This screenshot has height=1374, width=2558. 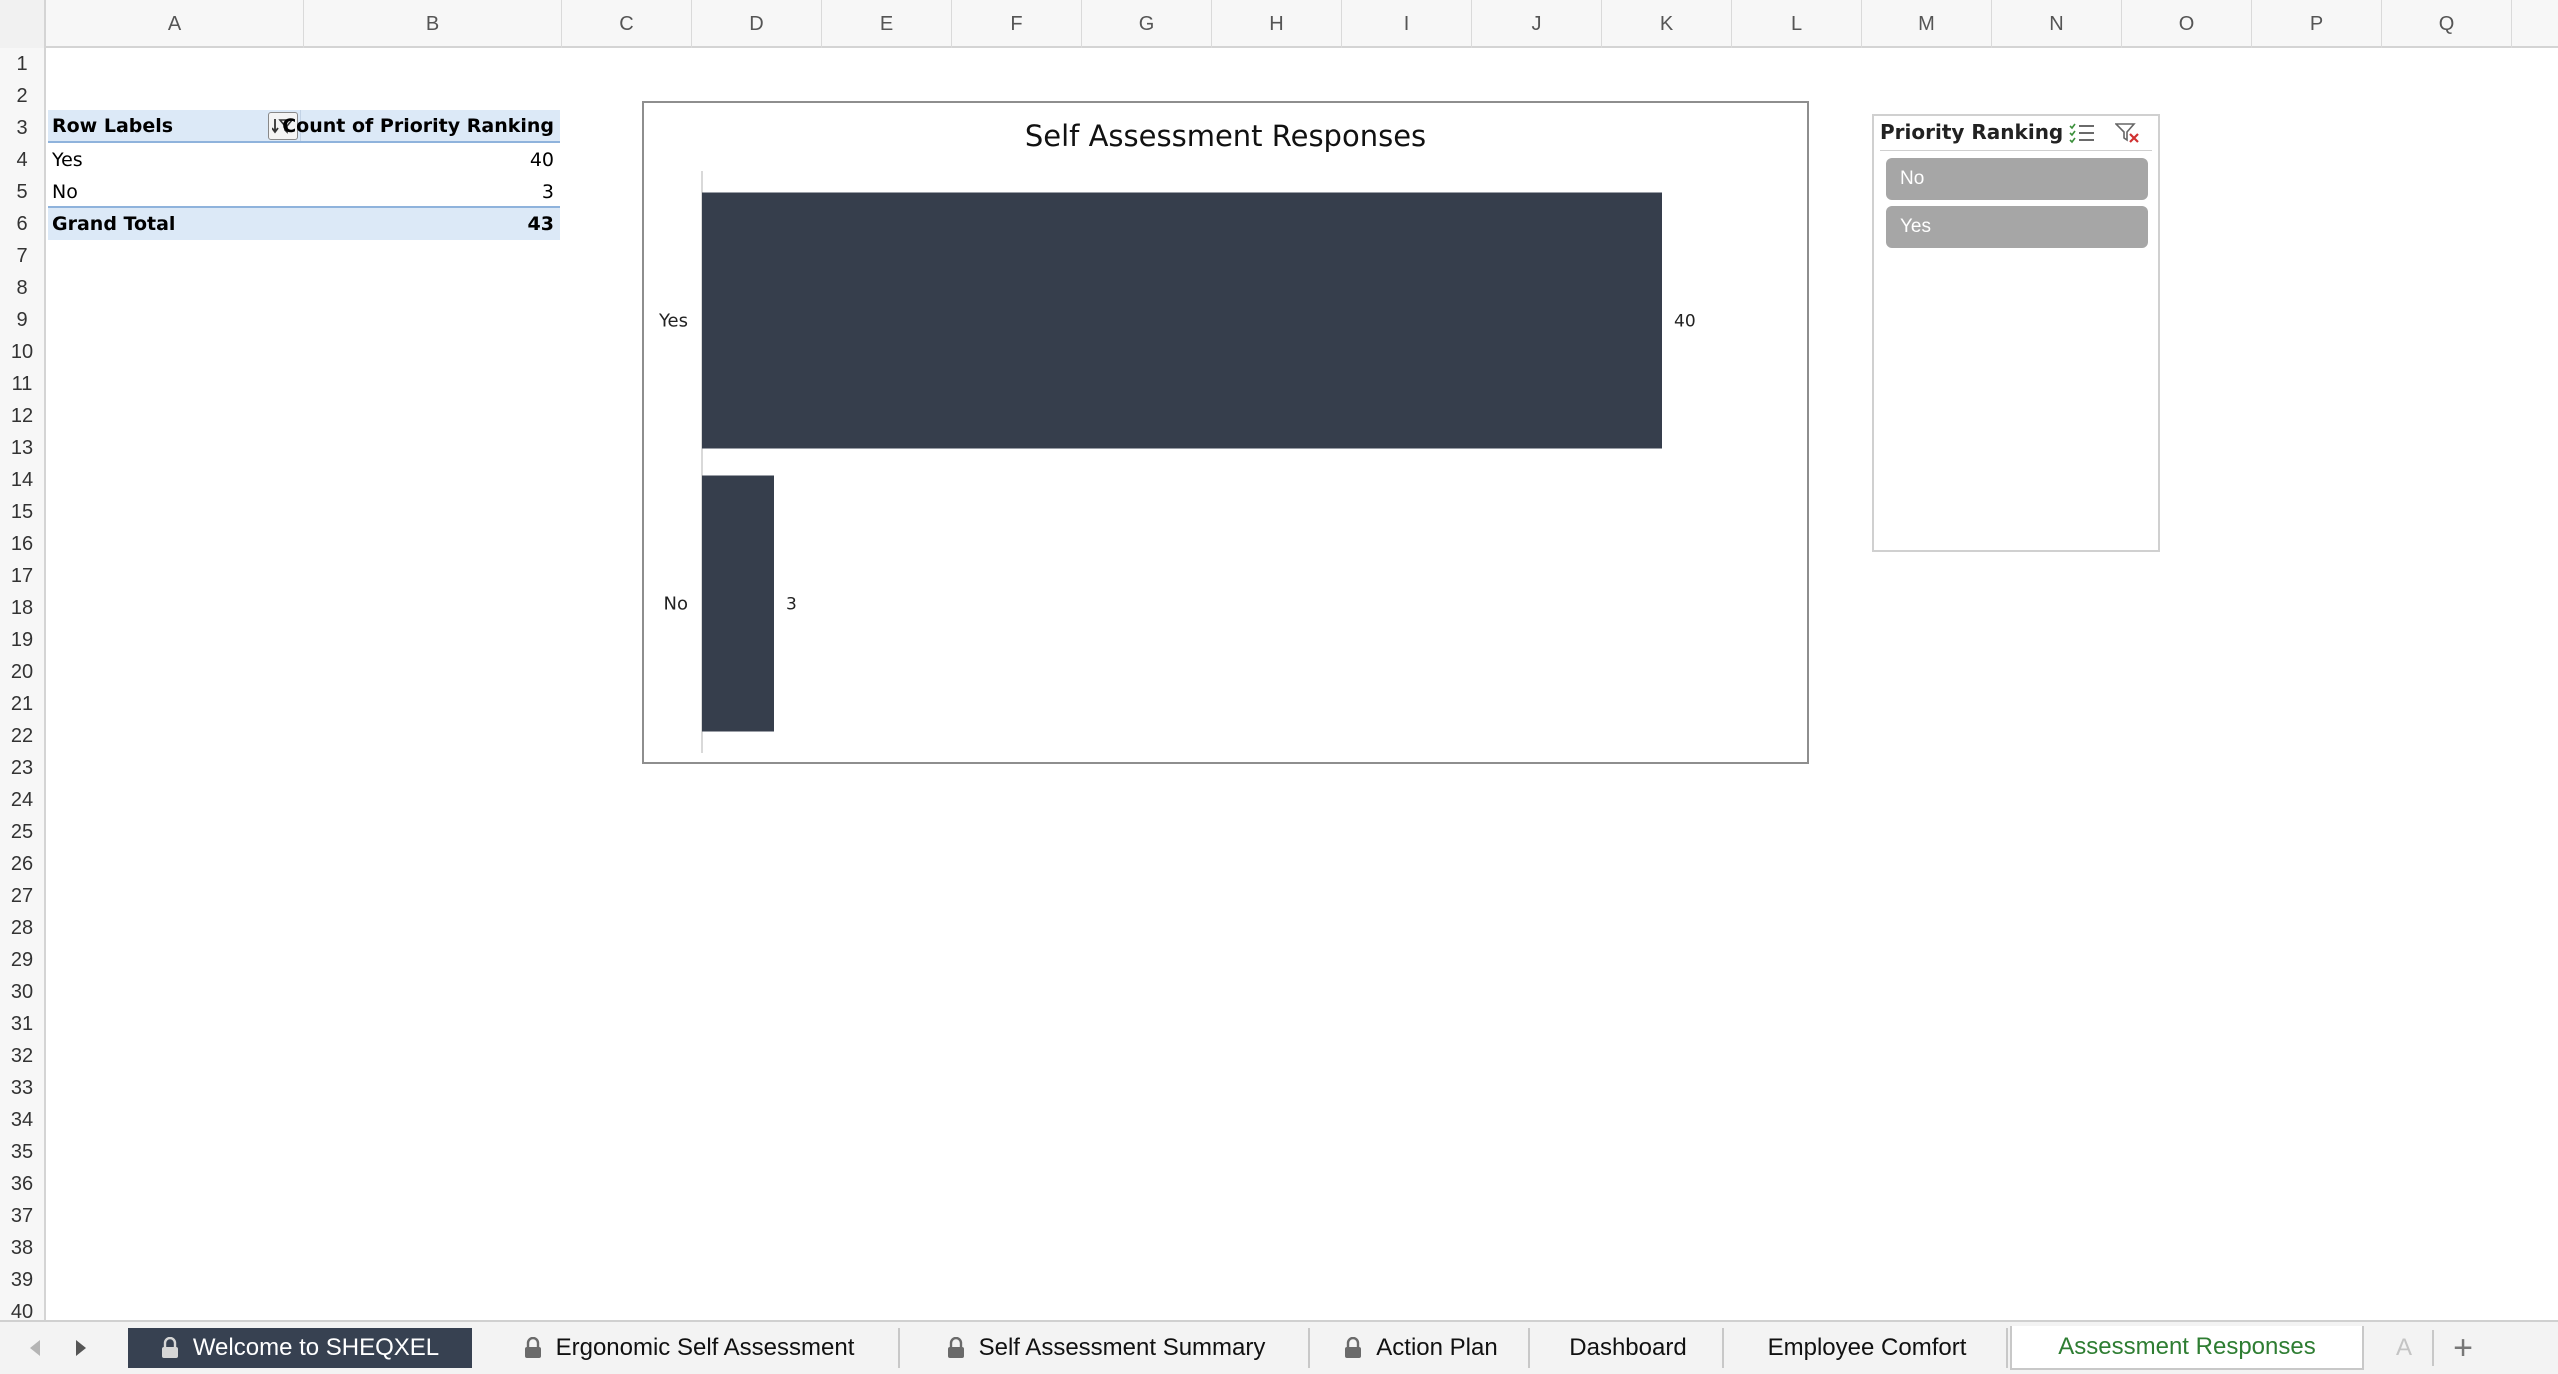 What do you see at coordinates (316, 1347) in the screenshot?
I see `sheet-tab-label: Welcome to SHEQXEL` at bounding box center [316, 1347].